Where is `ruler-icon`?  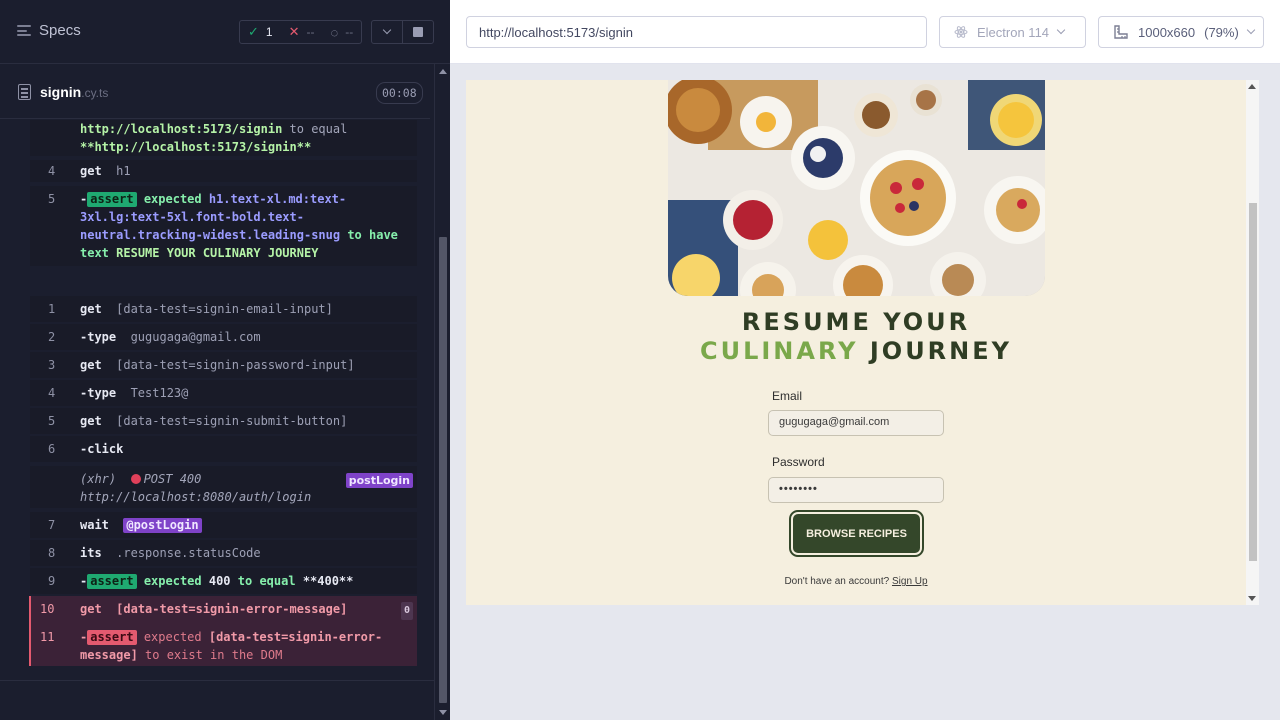
ruler-icon is located at coordinates (1121, 32).